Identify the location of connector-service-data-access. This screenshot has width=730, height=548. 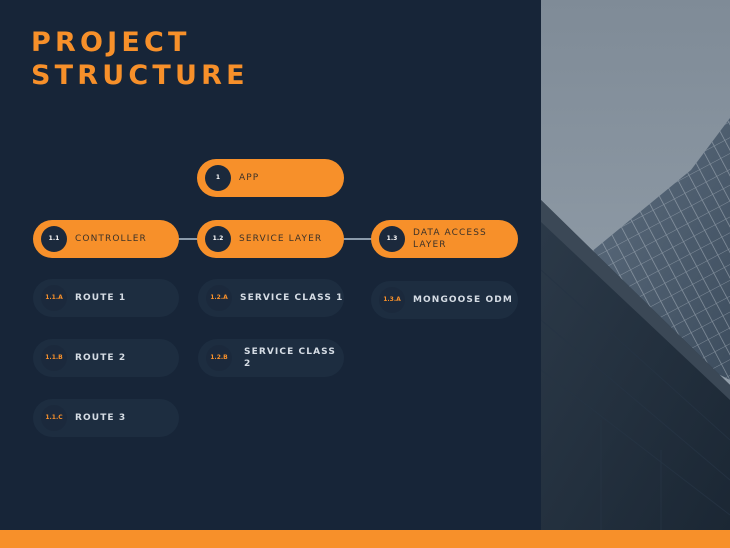
(358, 239).